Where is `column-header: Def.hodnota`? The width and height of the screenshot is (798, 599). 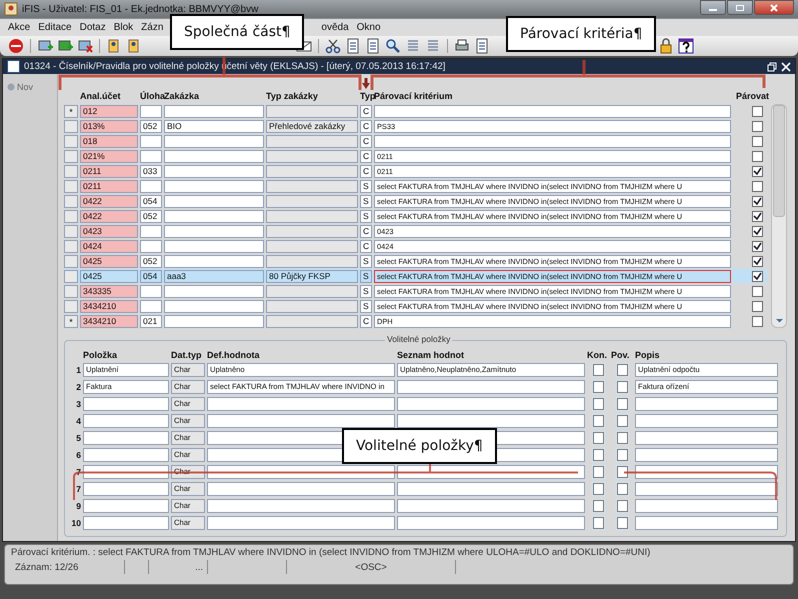 column-header: Def.hodnota is located at coordinates (233, 355).